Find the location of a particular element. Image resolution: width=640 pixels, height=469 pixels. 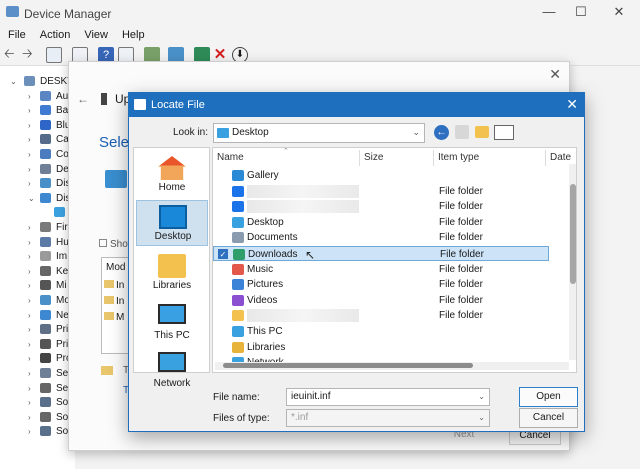

back-arrow-icon: 🡠 is located at coordinates (12, 55).